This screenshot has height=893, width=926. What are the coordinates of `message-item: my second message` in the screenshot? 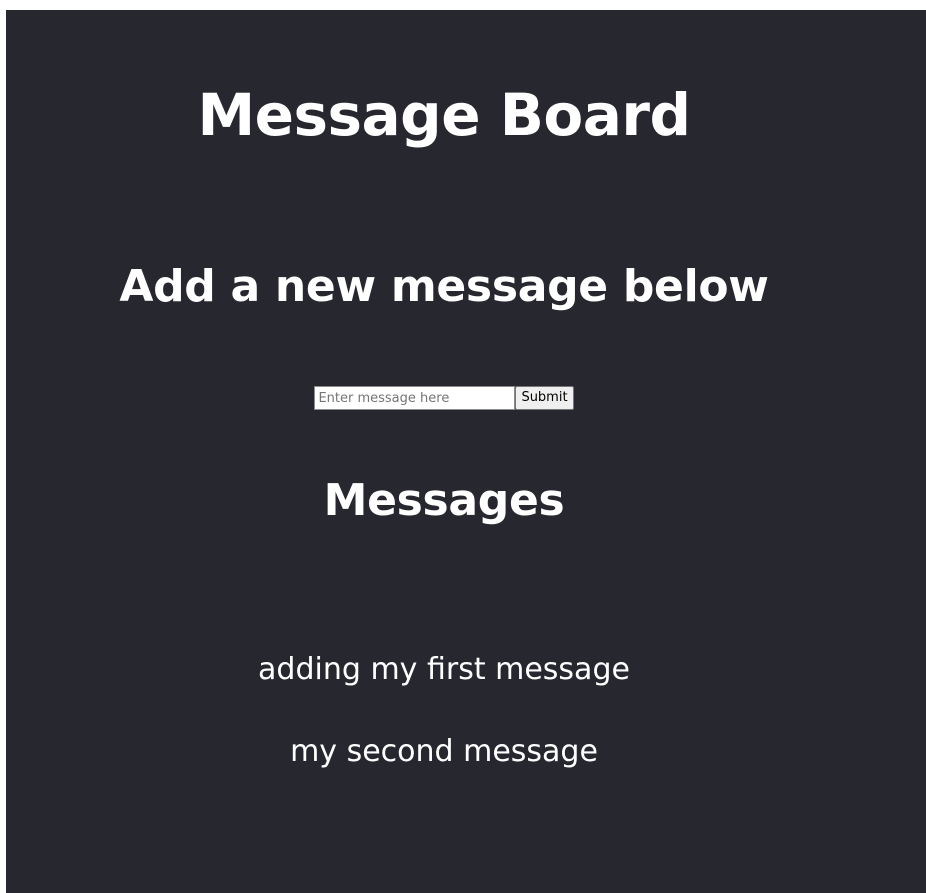 It's located at (444, 751).